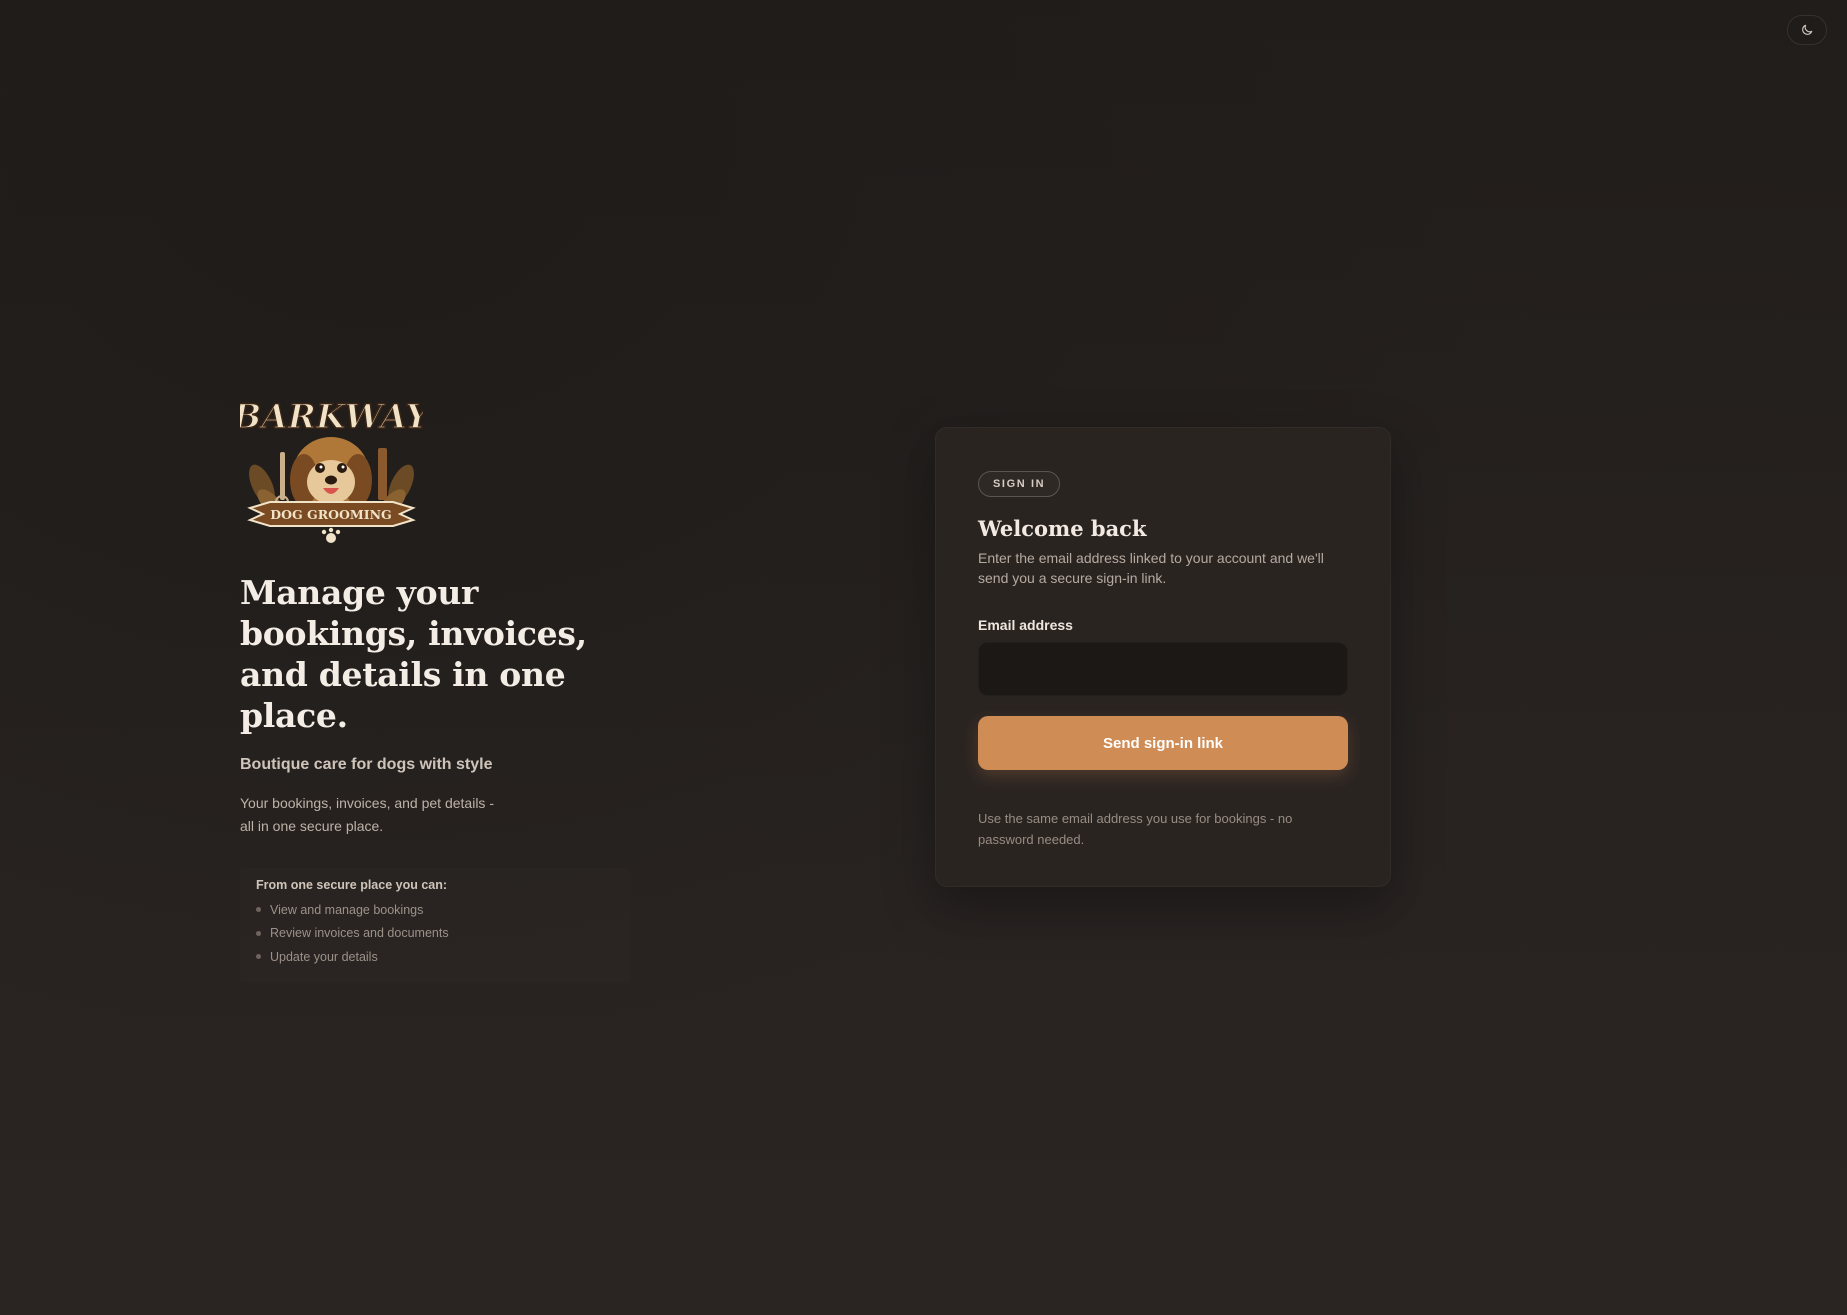 Image resolution: width=1847 pixels, height=1315 pixels. What do you see at coordinates (1163, 669) in the screenshot?
I see `email-field` at bounding box center [1163, 669].